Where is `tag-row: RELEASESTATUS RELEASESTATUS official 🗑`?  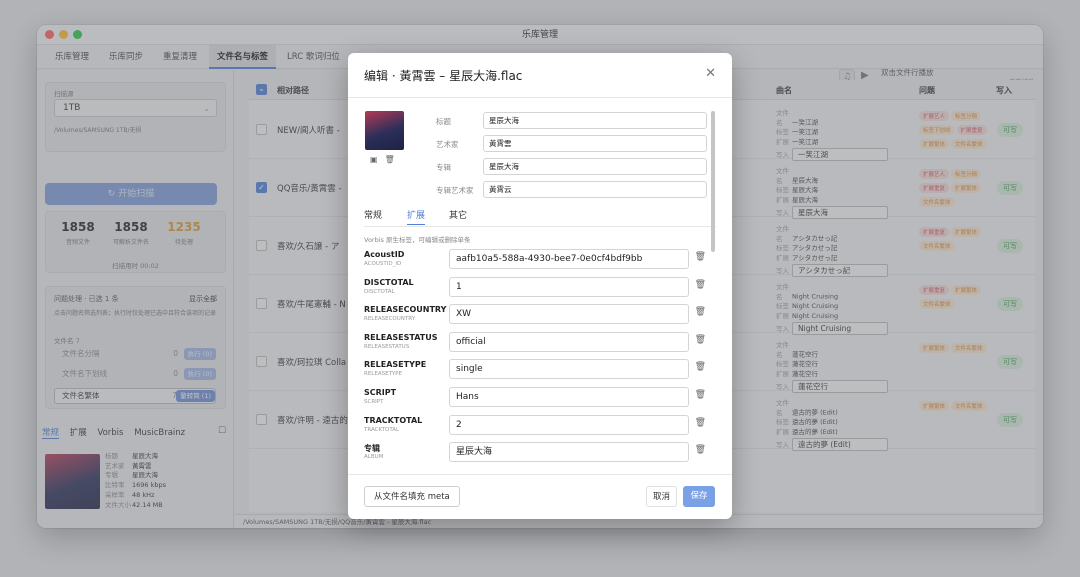 tag-row: RELEASESTATUS RELEASESTATUS official 🗑 is located at coordinates (535, 344).